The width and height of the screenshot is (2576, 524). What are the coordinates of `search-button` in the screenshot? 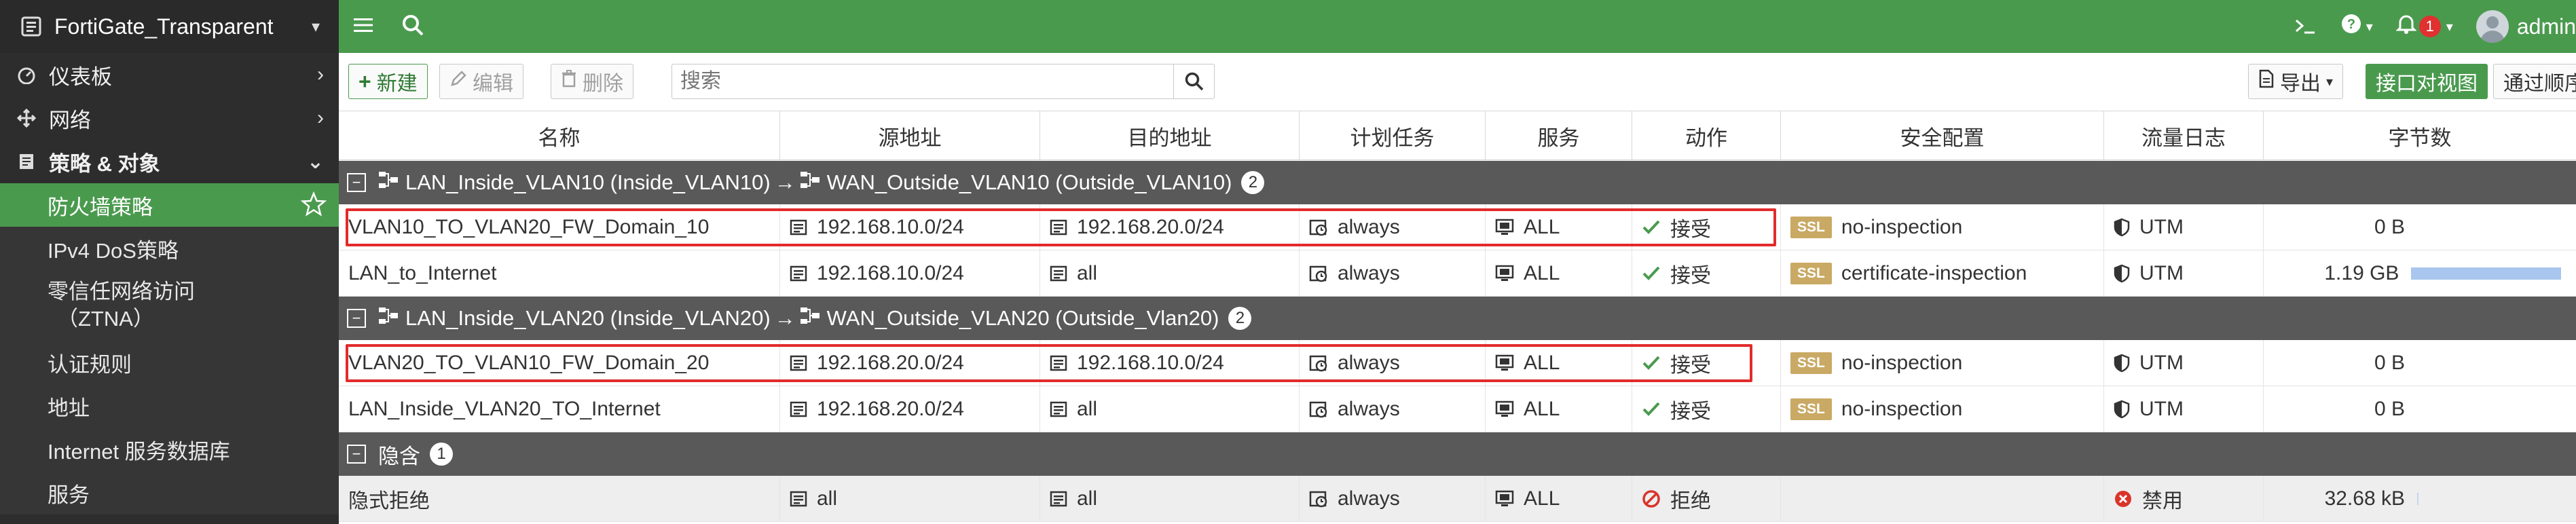 It's located at (1193, 81).